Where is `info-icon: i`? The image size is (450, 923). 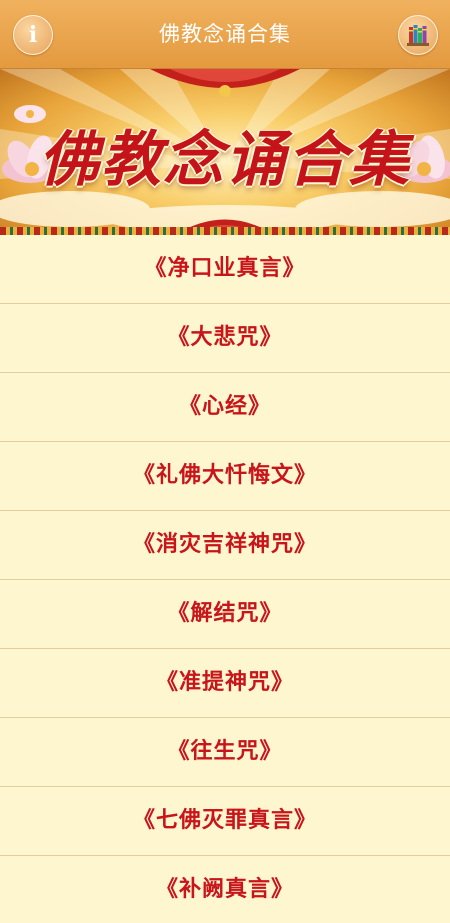
info-icon: i is located at coordinates (33, 35).